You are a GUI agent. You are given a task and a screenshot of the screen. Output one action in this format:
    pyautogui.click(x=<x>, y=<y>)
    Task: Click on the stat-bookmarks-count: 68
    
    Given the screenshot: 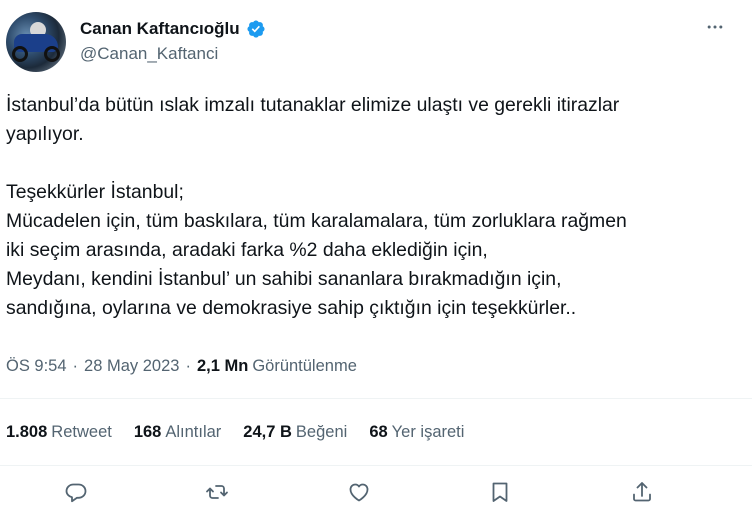 What is the action you would take?
    pyautogui.click(x=378, y=431)
    